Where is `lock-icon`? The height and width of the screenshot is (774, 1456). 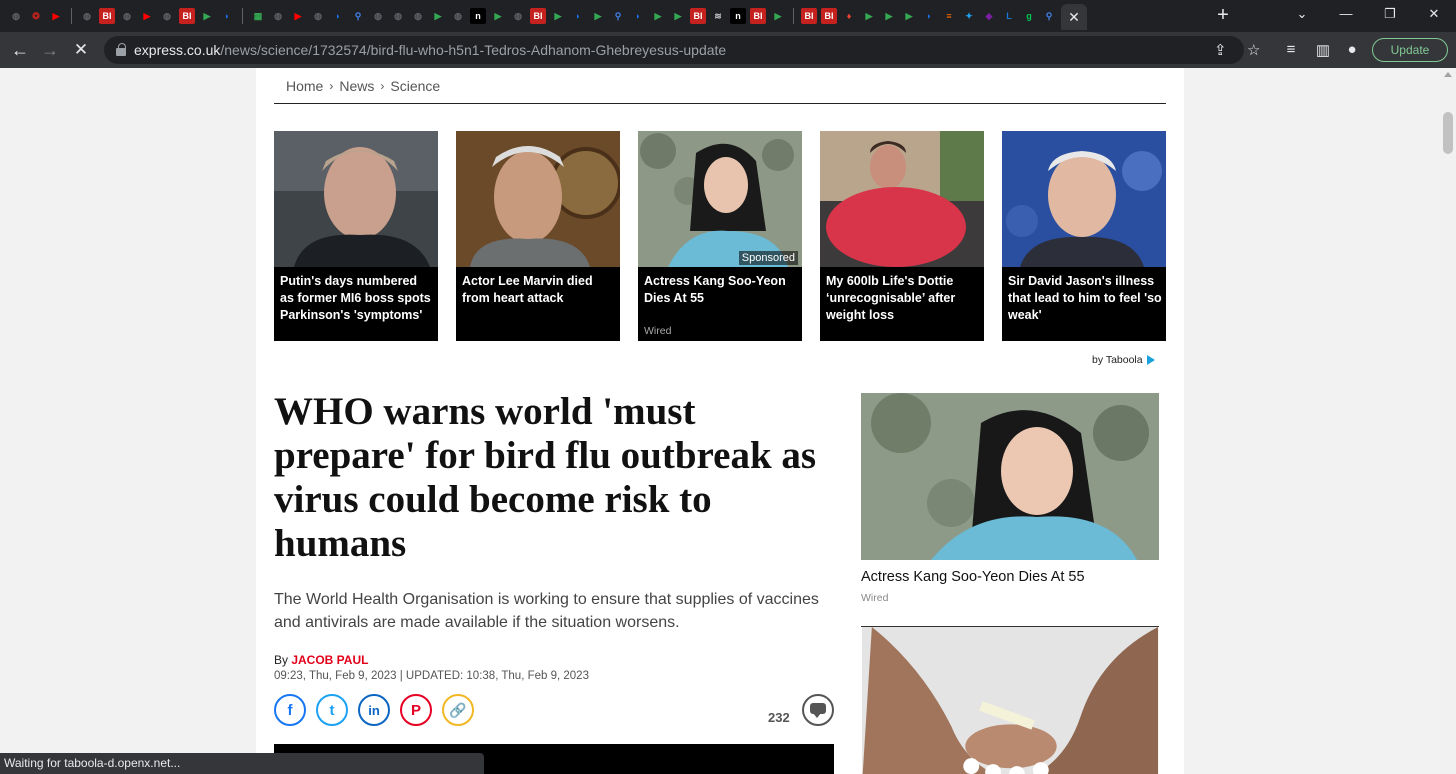
lock-icon is located at coordinates (121, 49).